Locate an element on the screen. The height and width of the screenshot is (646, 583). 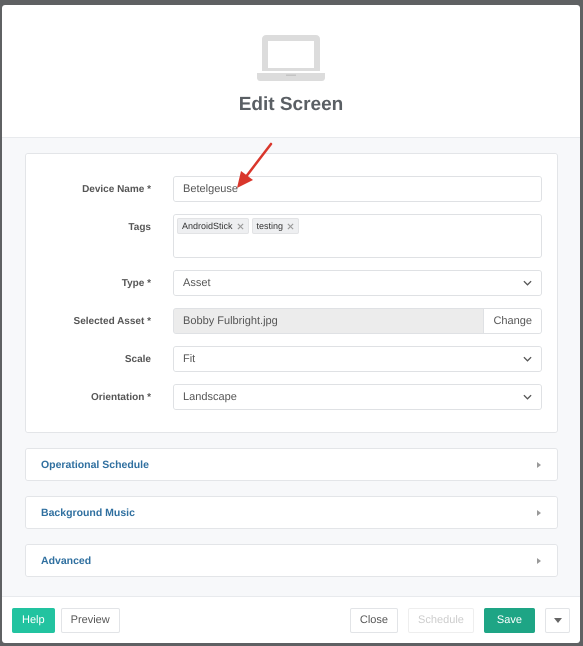
tag-chip: AndroidStick is located at coordinates (213, 226).